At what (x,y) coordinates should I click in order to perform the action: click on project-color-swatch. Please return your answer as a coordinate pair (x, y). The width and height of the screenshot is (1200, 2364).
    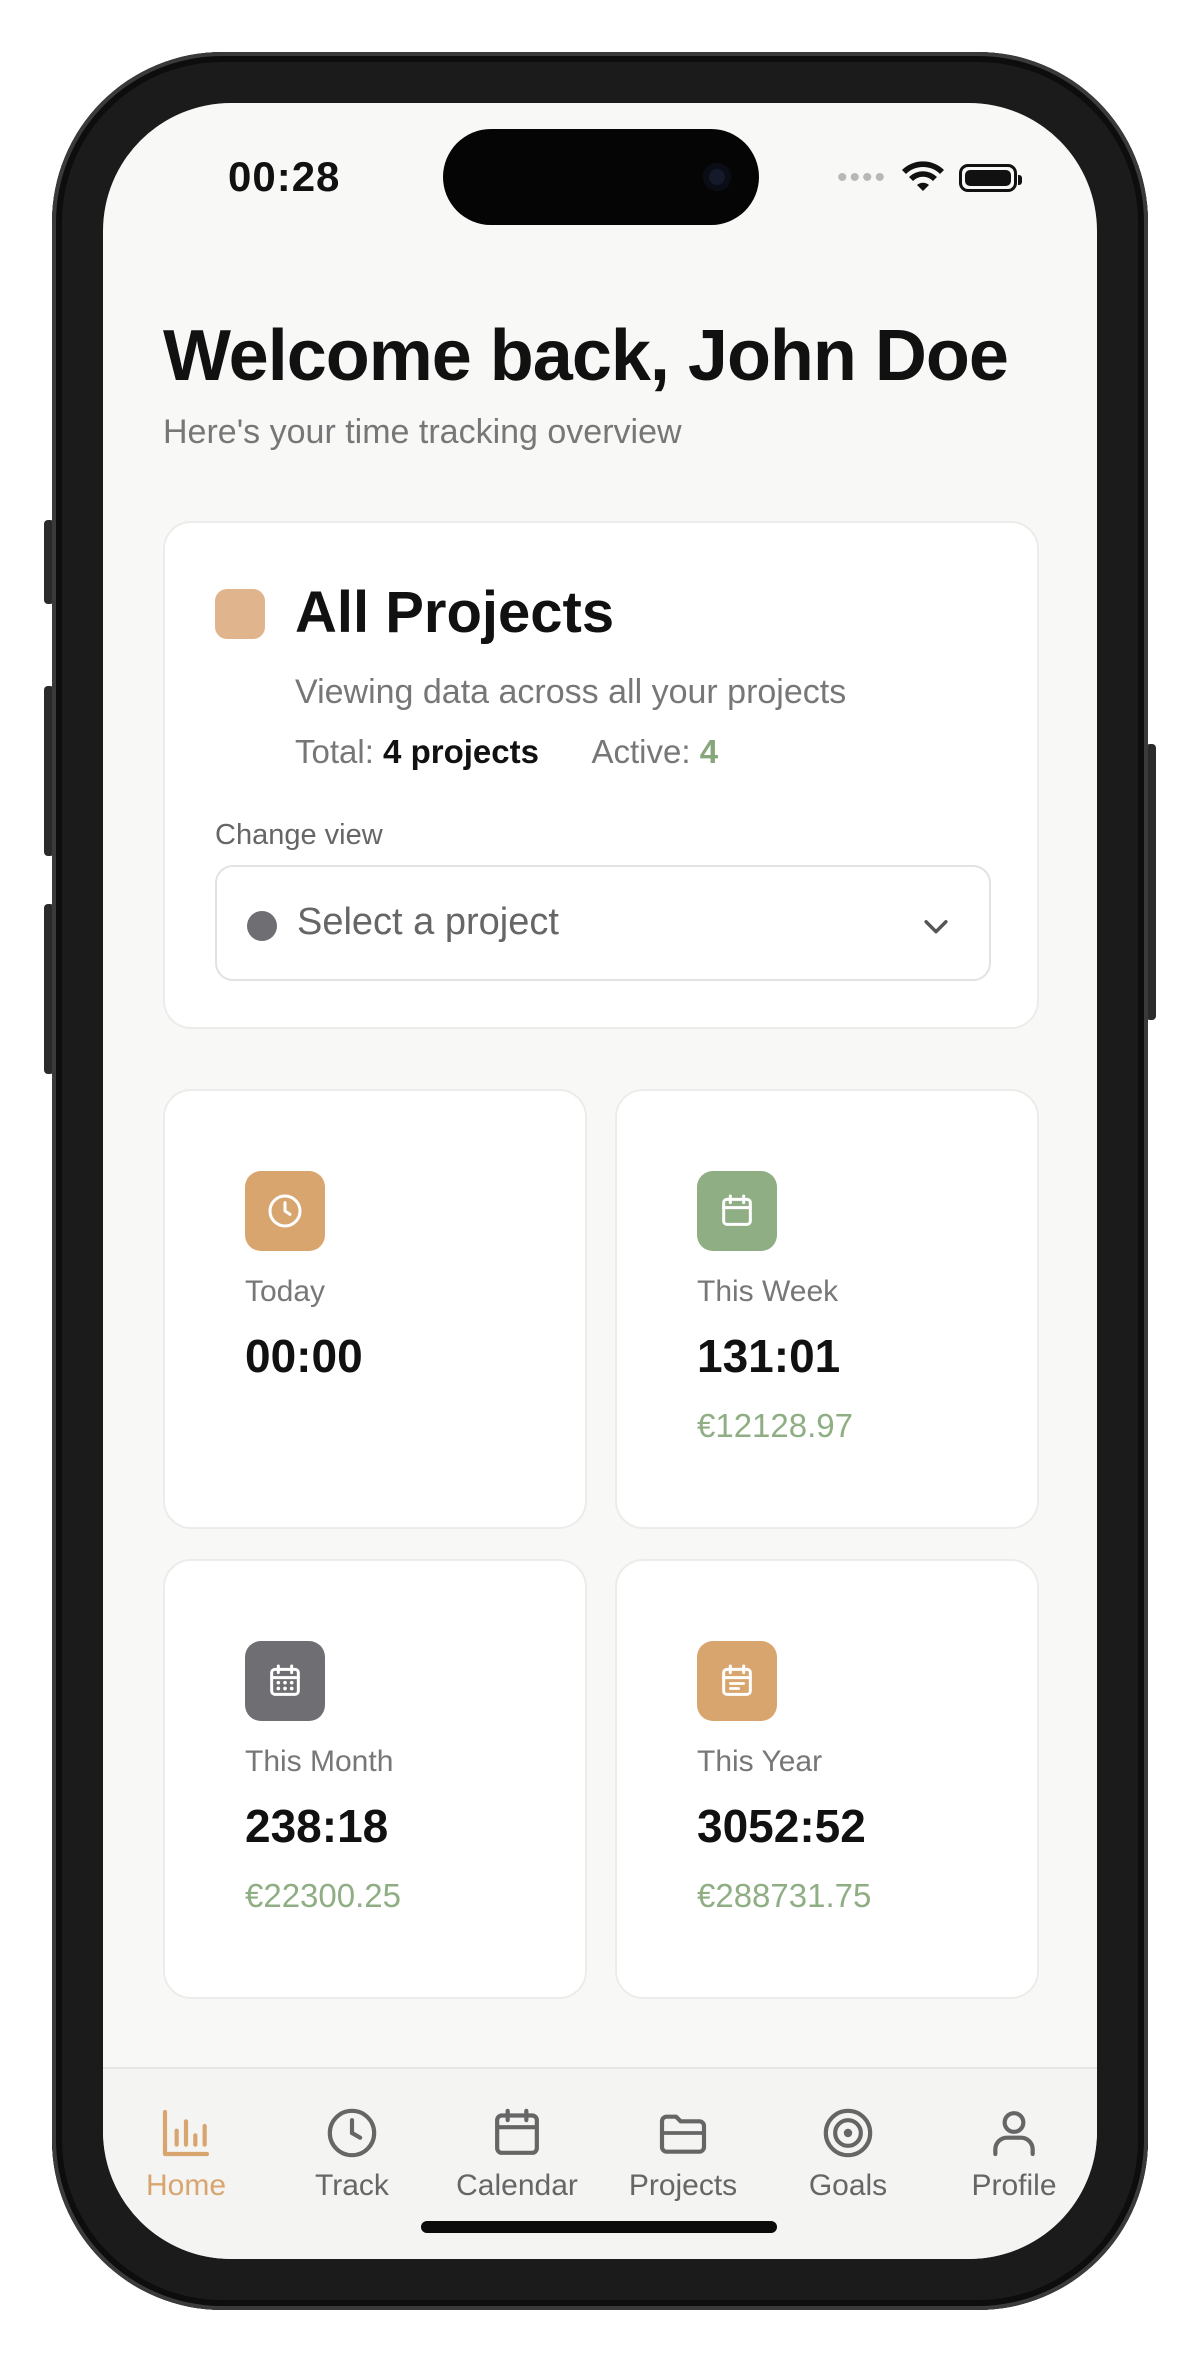
    Looking at the image, I should click on (240, 614).